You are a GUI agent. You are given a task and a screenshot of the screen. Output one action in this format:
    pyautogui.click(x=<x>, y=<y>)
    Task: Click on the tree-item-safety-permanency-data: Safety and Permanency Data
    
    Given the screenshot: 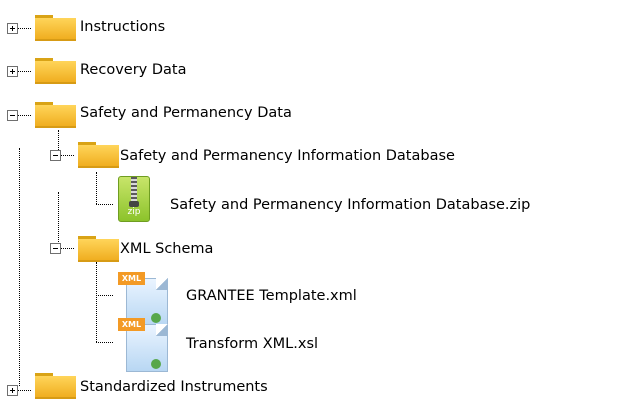 What is the action you would take?
    pyautogui.click(x=186, y=113)
    